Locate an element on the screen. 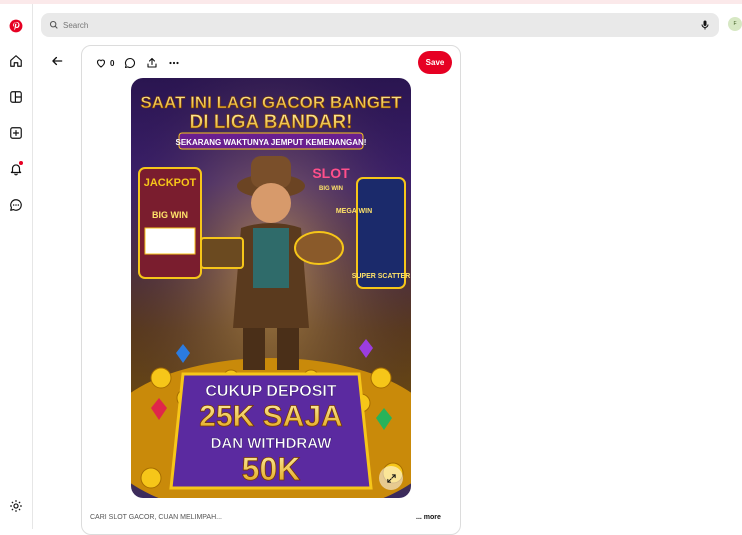 This screenshot has height=535, width=742. share-button is located at coordinates (152, 63).